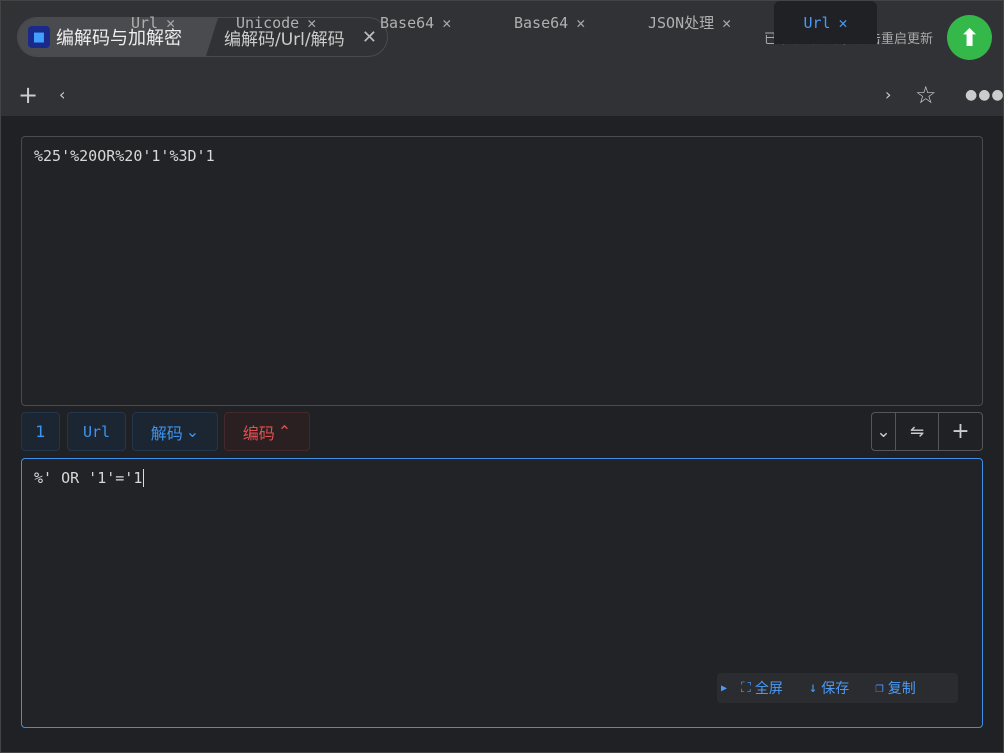 This screenshot has width=1004, height=753. Describe the element at coordinates (118, 37) in the screenshot. I see `app-title: ■ 编解码与加解密` at that location.